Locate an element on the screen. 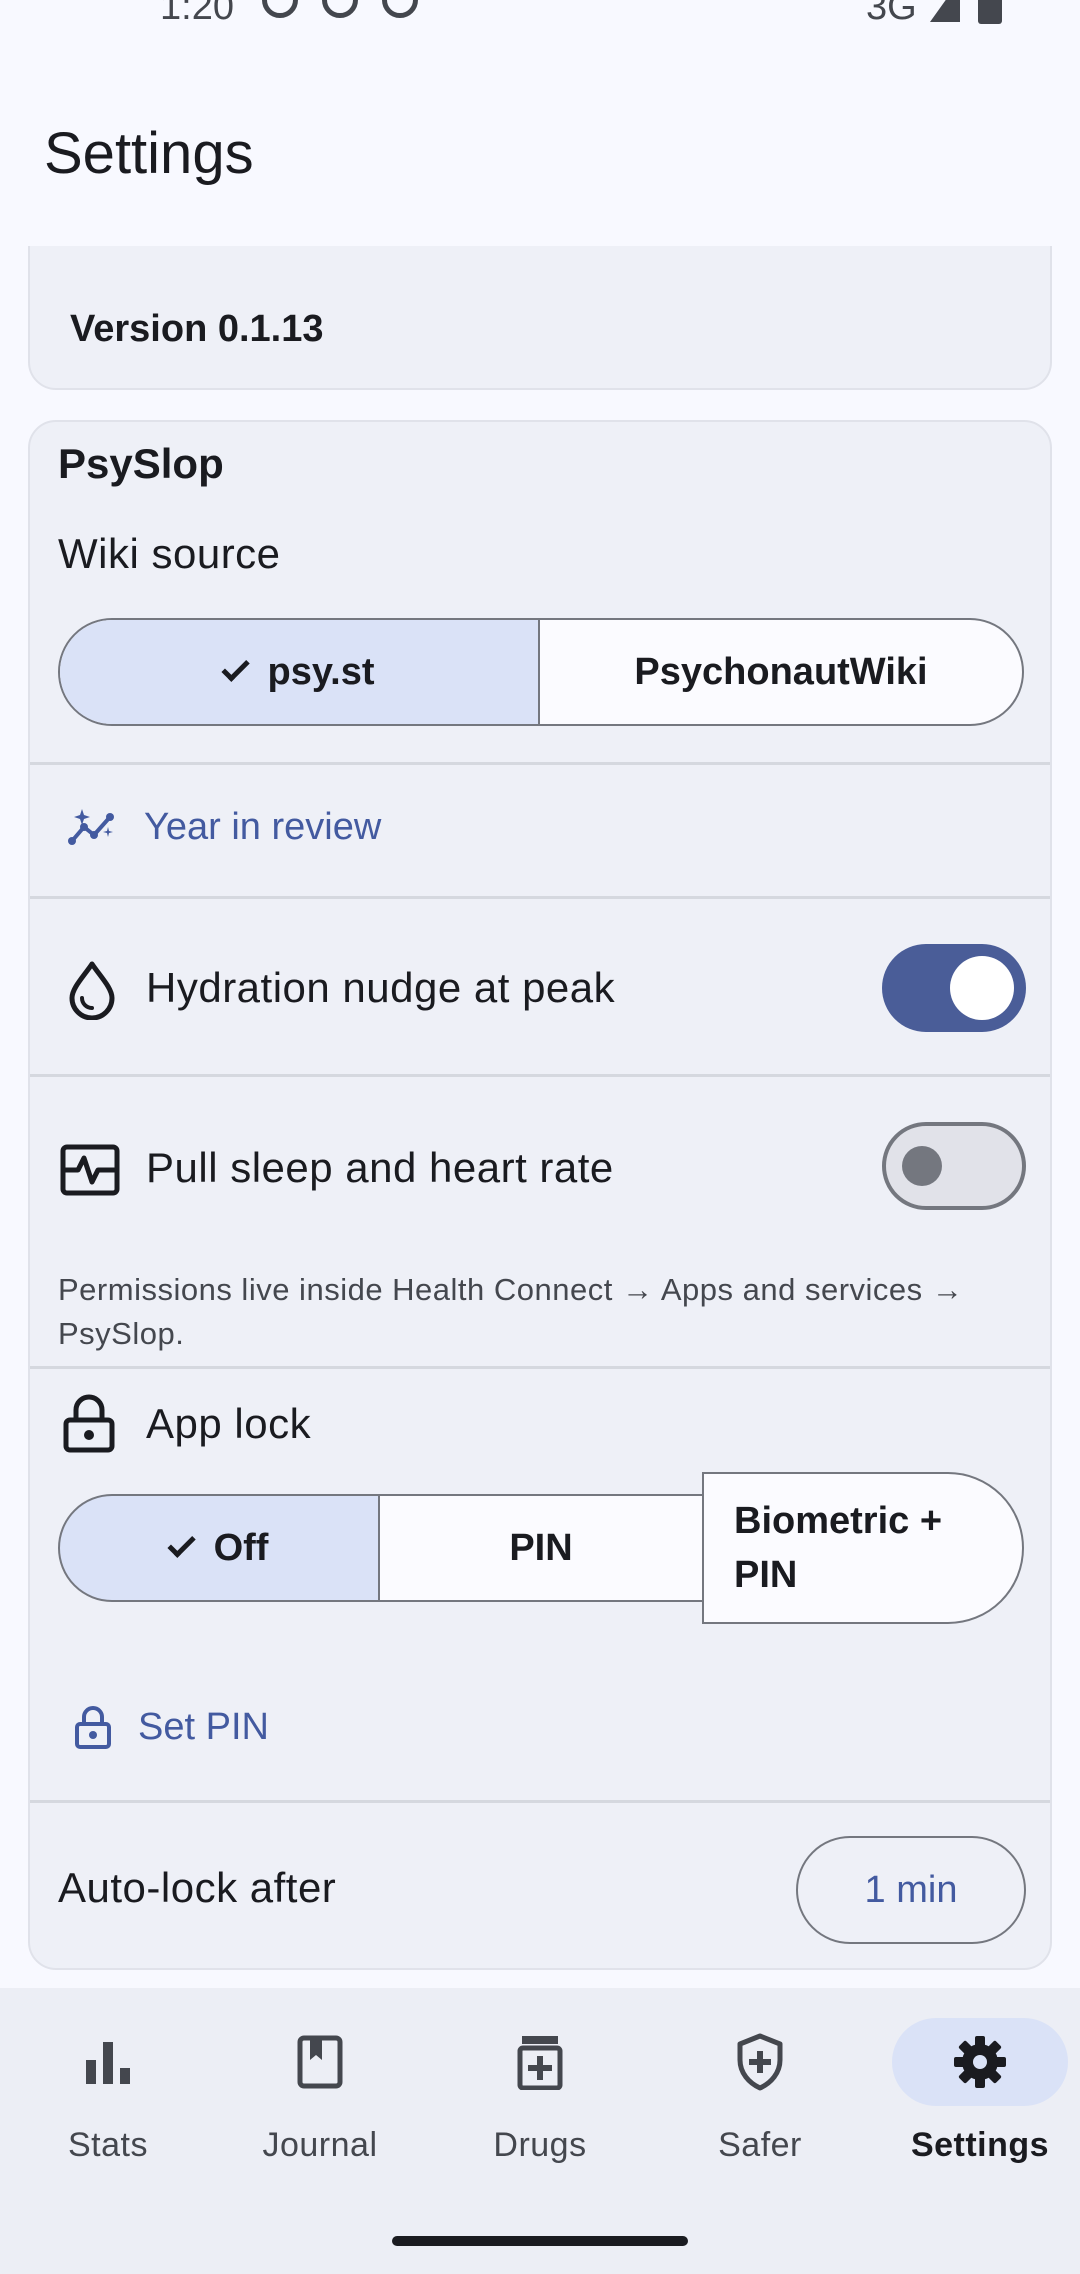  app-notification-icon is located at coordinates (400, 9).